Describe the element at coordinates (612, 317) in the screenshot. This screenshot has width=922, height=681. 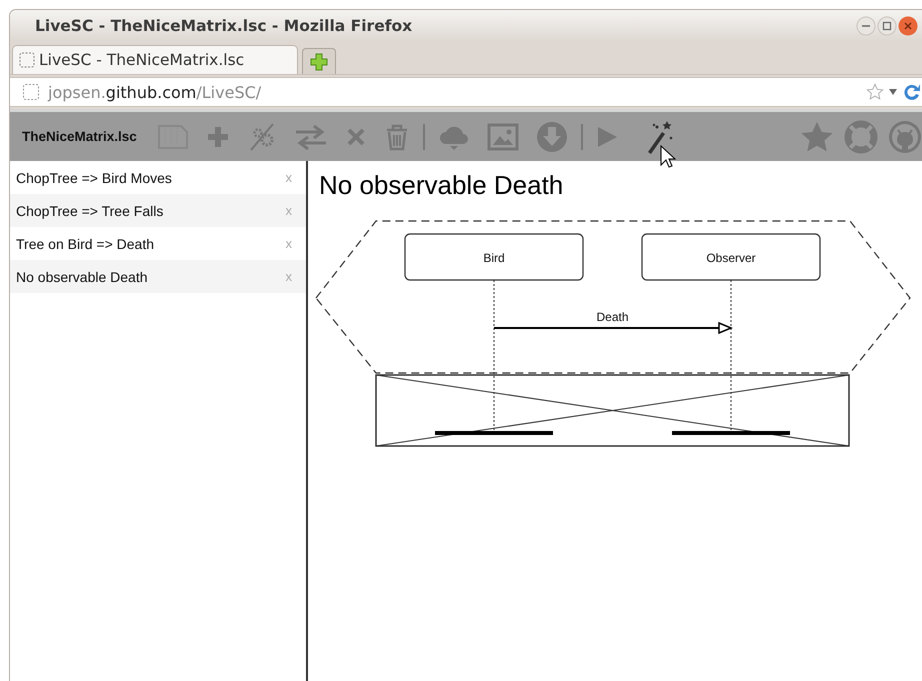
I see `message-label: Death` at that location.